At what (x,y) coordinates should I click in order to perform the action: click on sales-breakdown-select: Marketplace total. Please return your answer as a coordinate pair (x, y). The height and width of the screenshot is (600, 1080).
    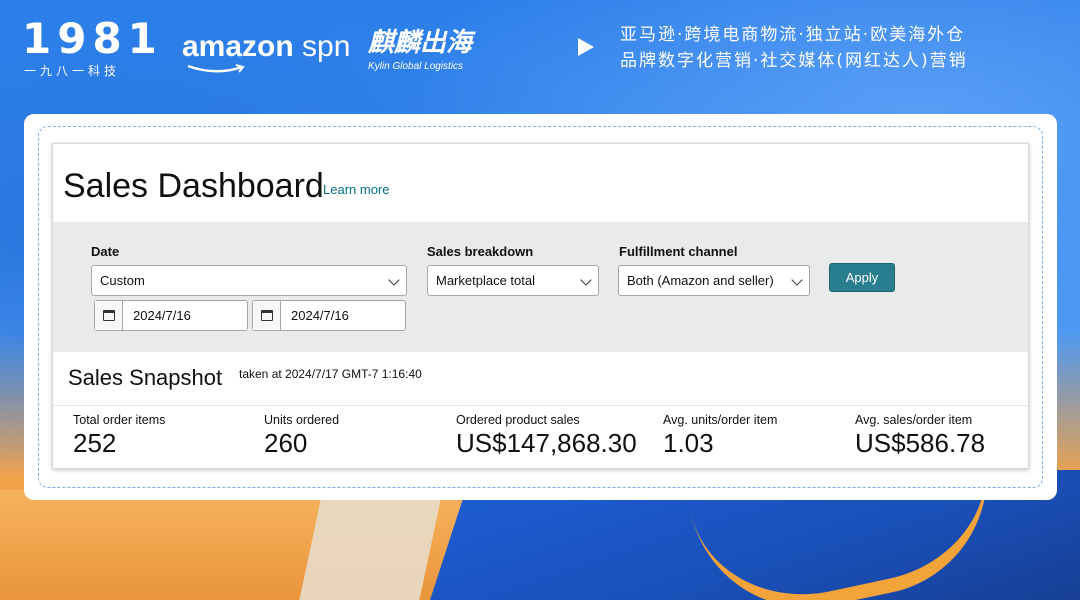
    Looking at the image, I should click on (513, 280).